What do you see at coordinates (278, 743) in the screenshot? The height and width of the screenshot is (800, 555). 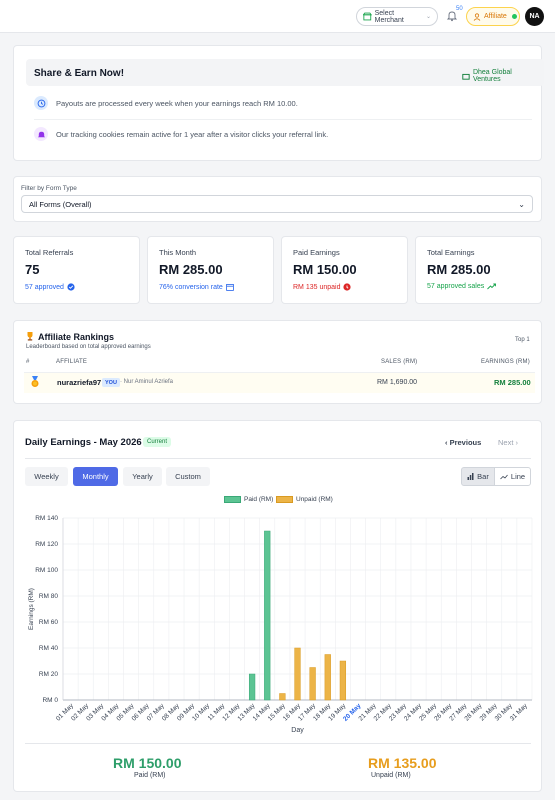 I see `divider` at bounding box center [278, 743].